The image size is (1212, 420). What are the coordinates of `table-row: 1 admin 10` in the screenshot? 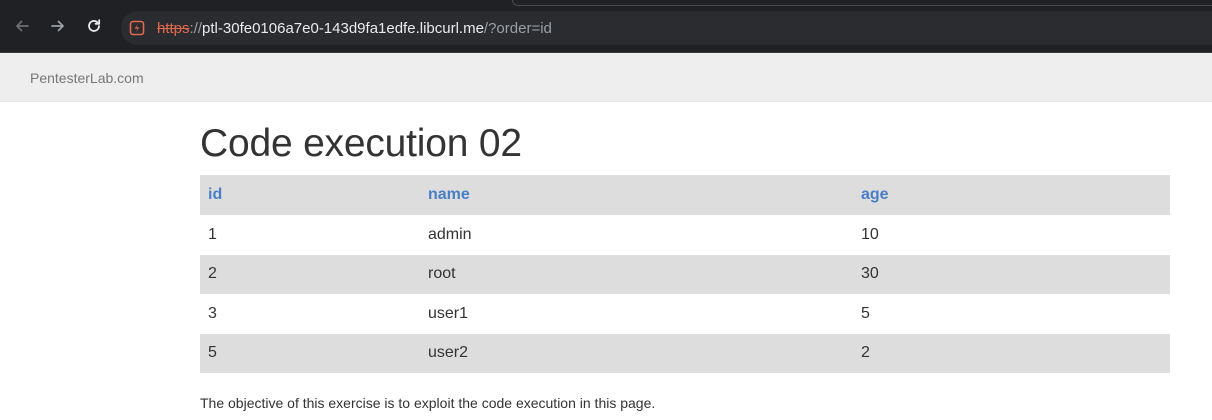 It's located at (685, 235).